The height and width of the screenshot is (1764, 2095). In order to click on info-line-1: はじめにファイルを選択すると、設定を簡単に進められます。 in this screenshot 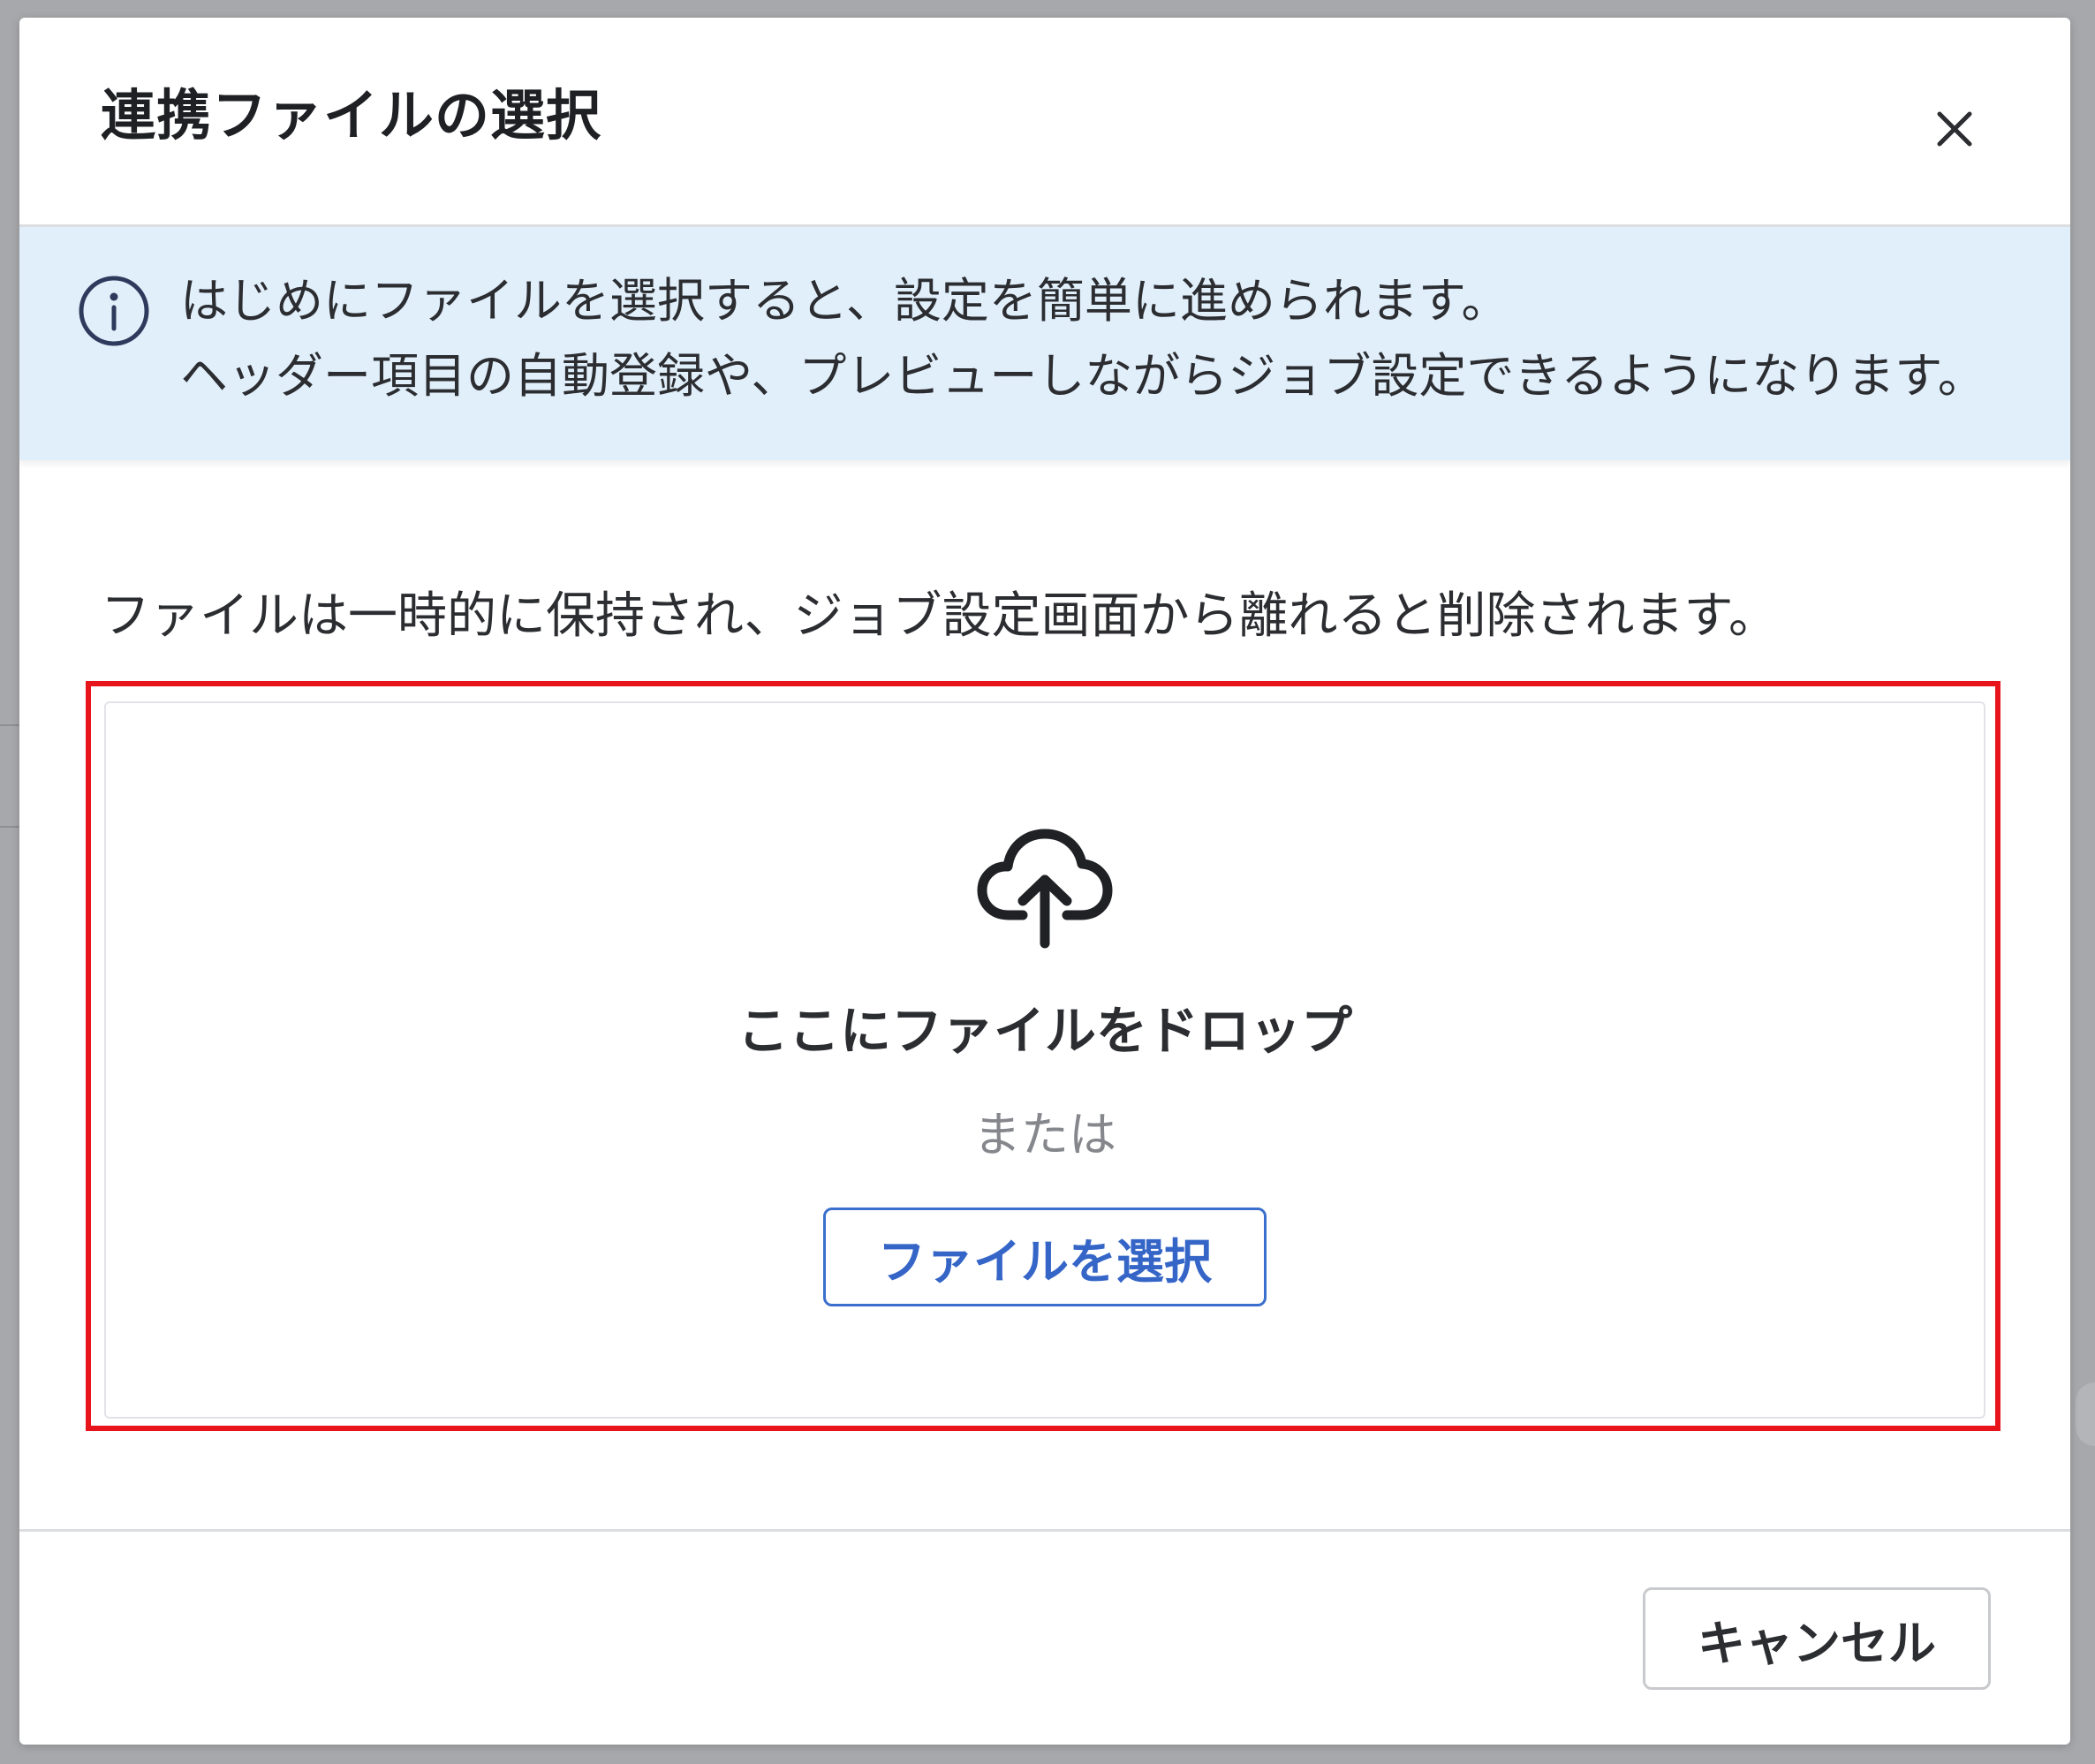, I will do `click(844, 301)`.